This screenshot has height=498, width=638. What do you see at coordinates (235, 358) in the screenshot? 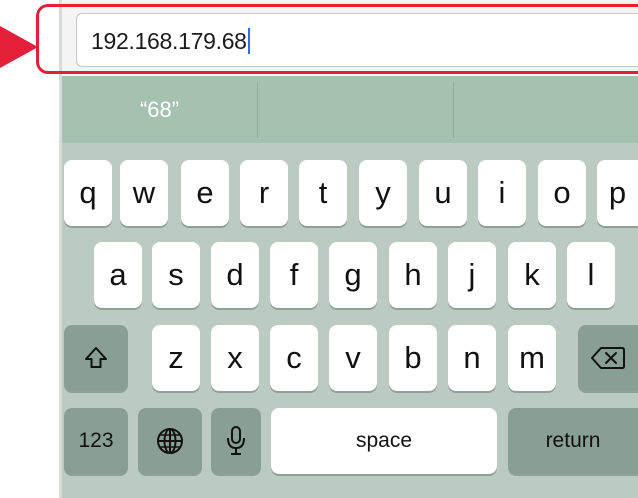
I see `key-x: x` at bounding box center [235, 358].